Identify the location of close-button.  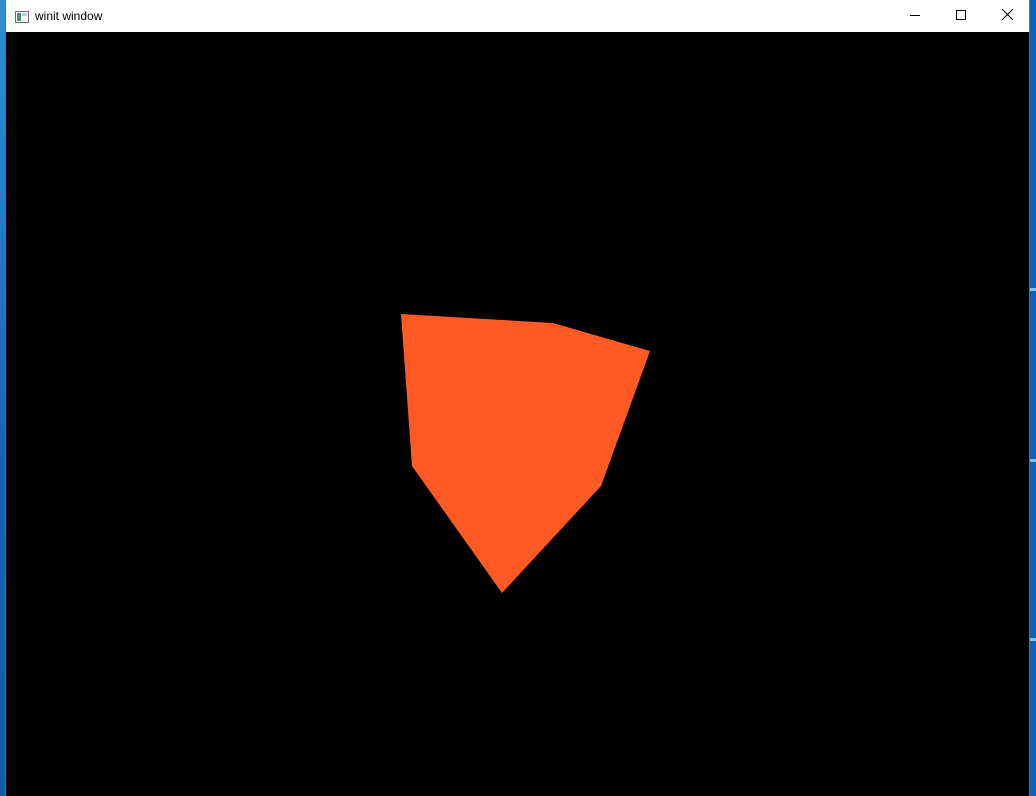
(1007, 16).